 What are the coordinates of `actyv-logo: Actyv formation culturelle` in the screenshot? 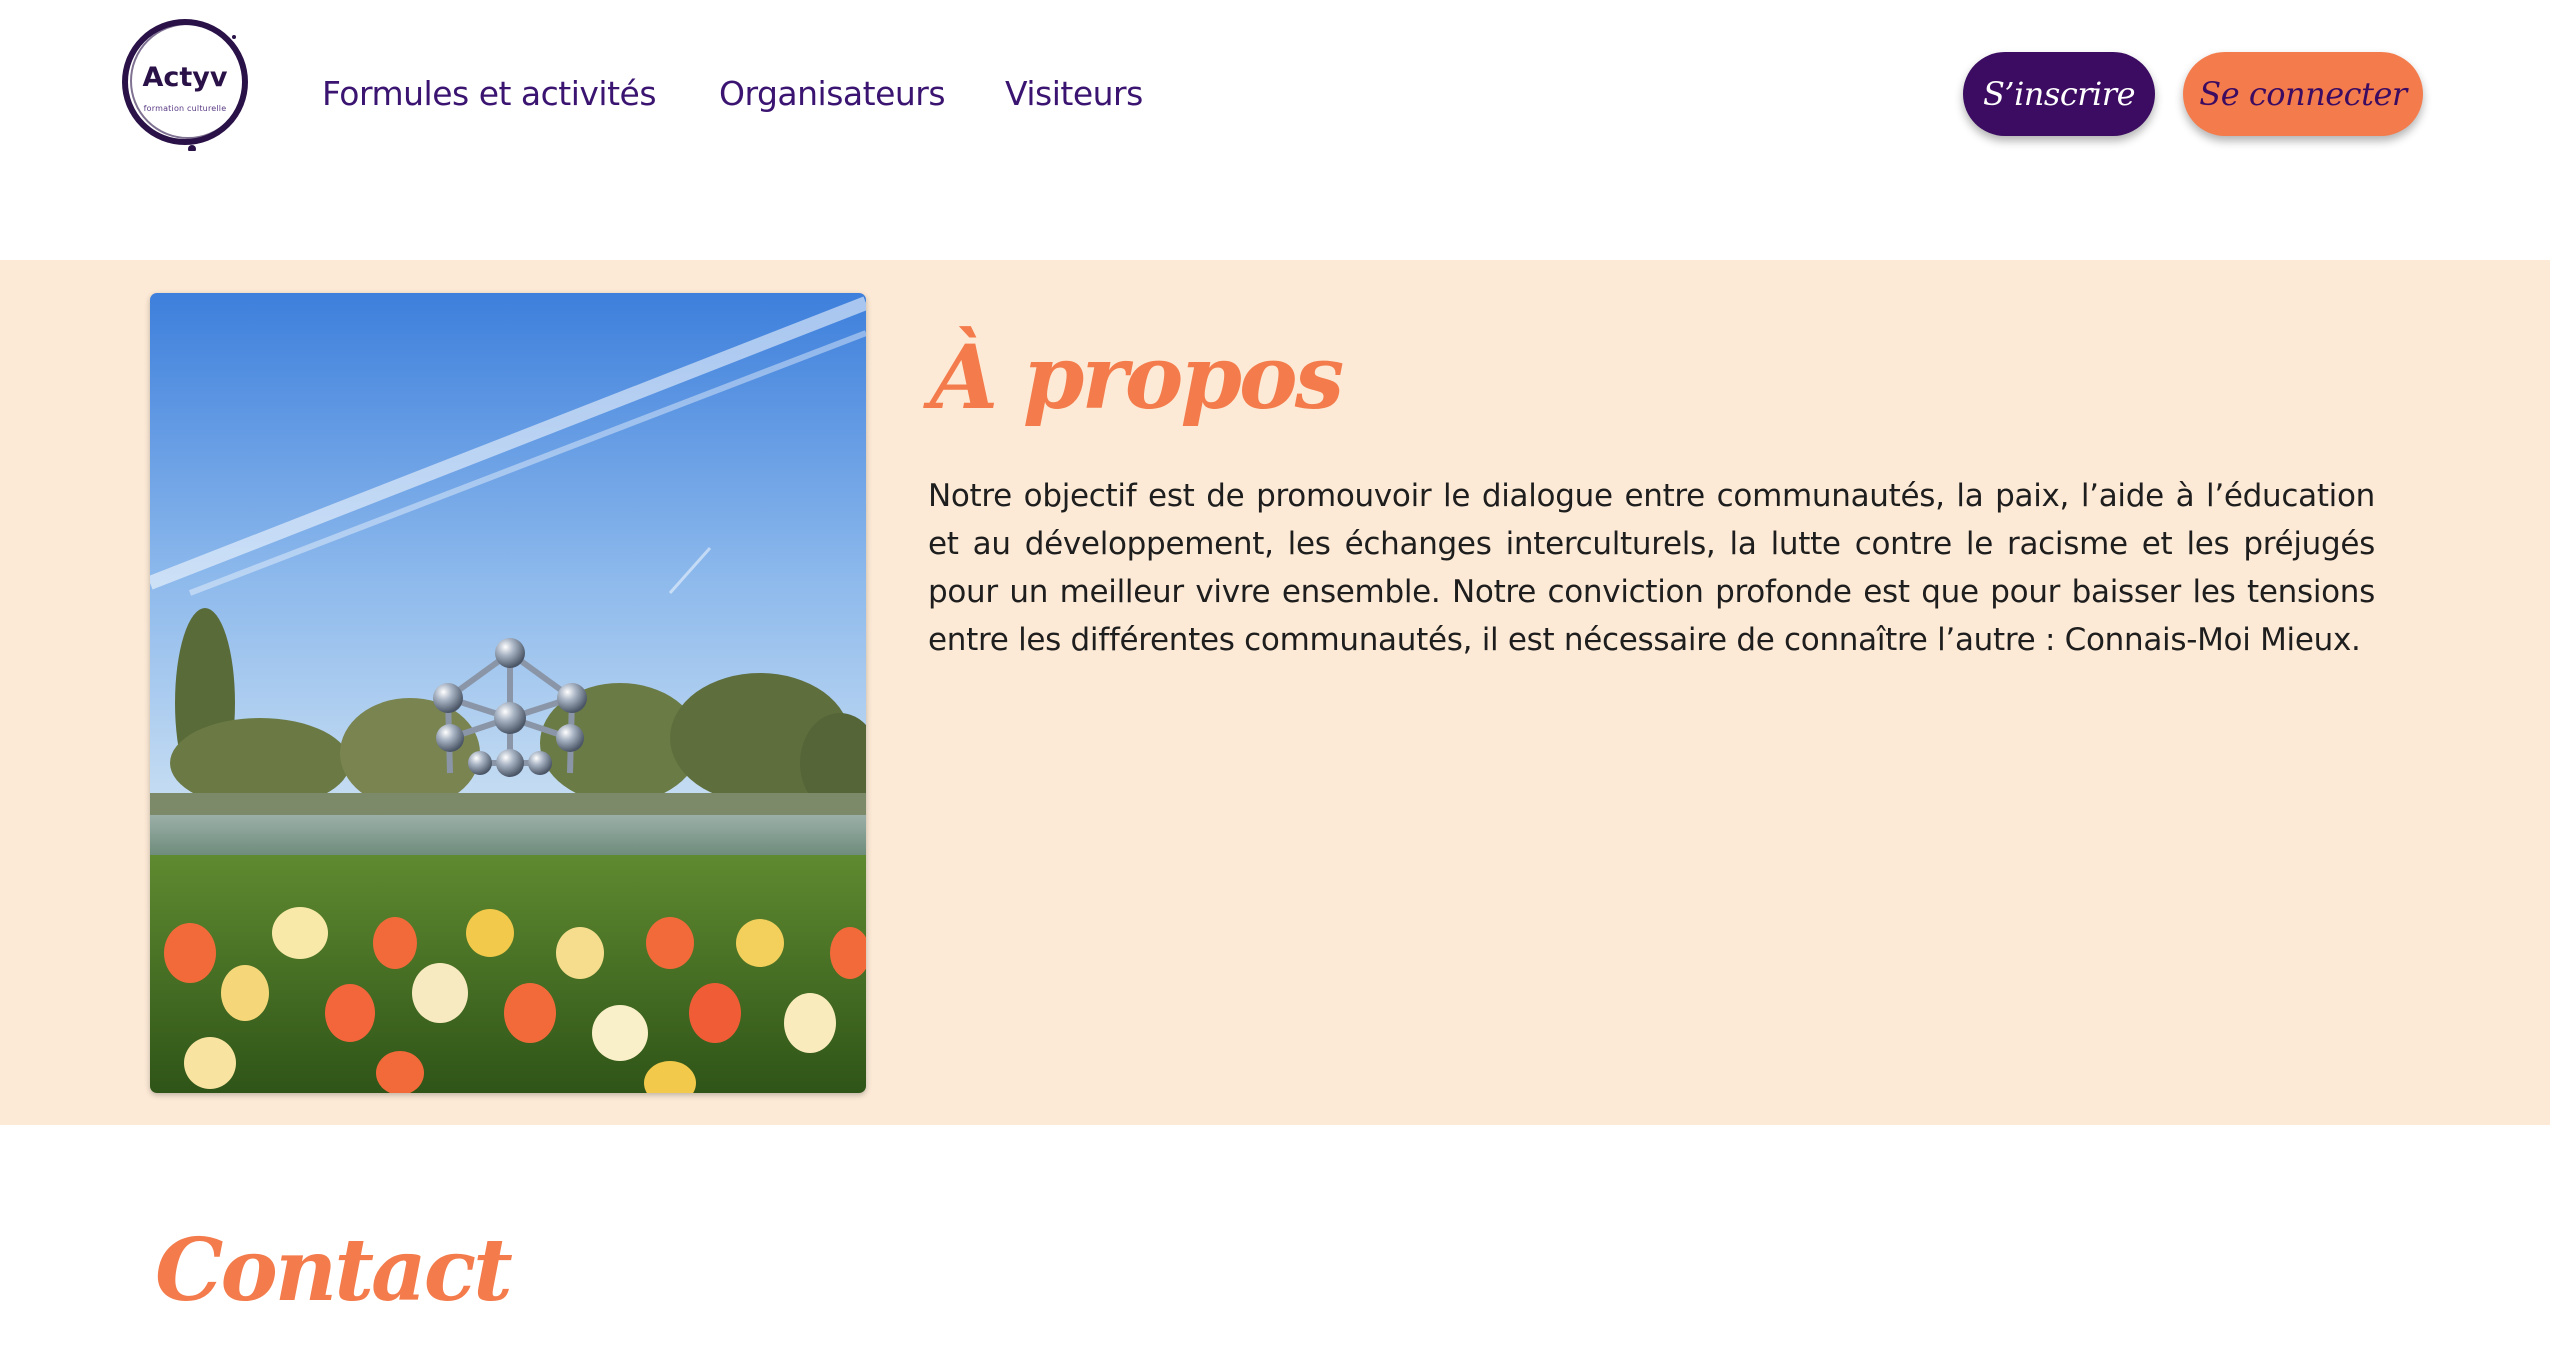 It's located at (188, 83).